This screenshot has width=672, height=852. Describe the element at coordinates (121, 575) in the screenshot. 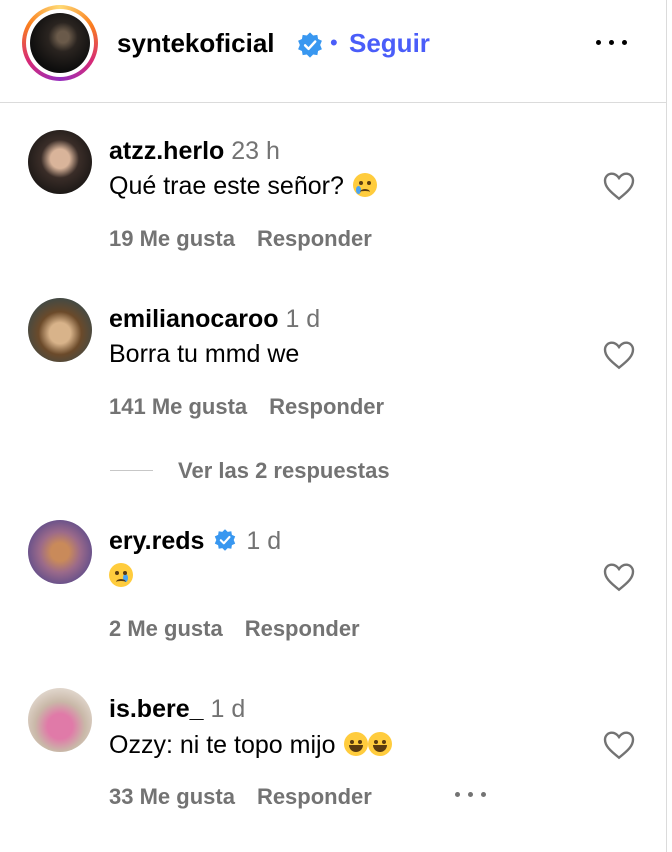

I see `crying-emoji-icon` at that location.